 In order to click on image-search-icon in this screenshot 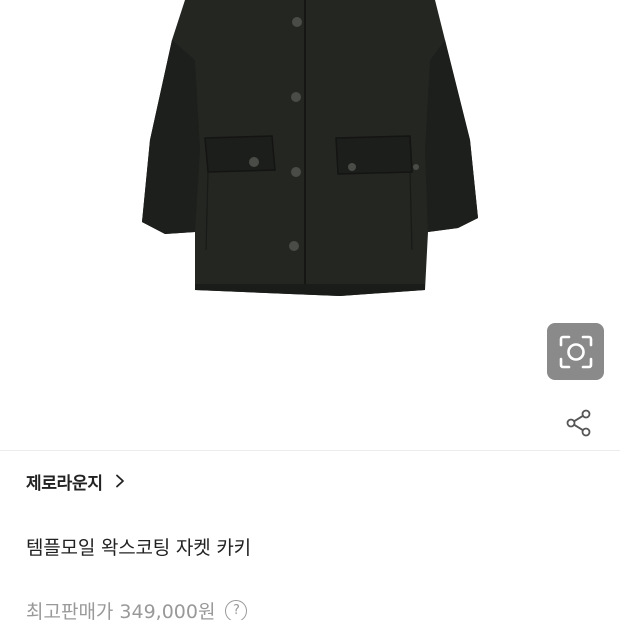, I will do `click(575, 351)`.